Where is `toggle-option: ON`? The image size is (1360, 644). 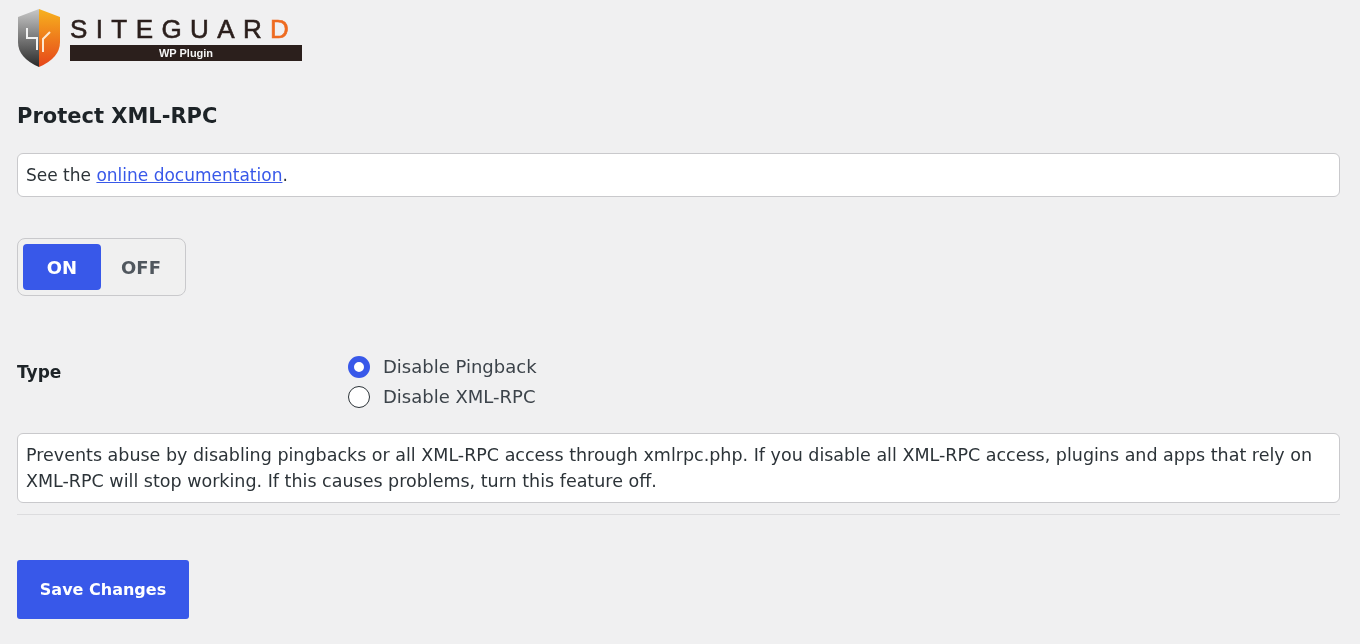 toggle-option: ON is located at coordinates (62, 267).